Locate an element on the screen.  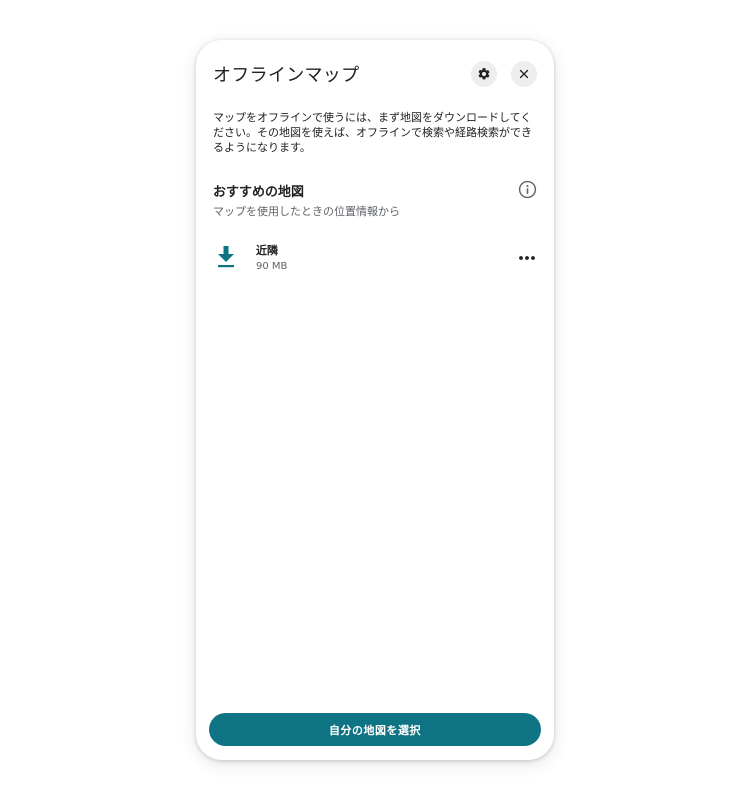
map-item-size: 90 MB is located at coordinates (272, 266).